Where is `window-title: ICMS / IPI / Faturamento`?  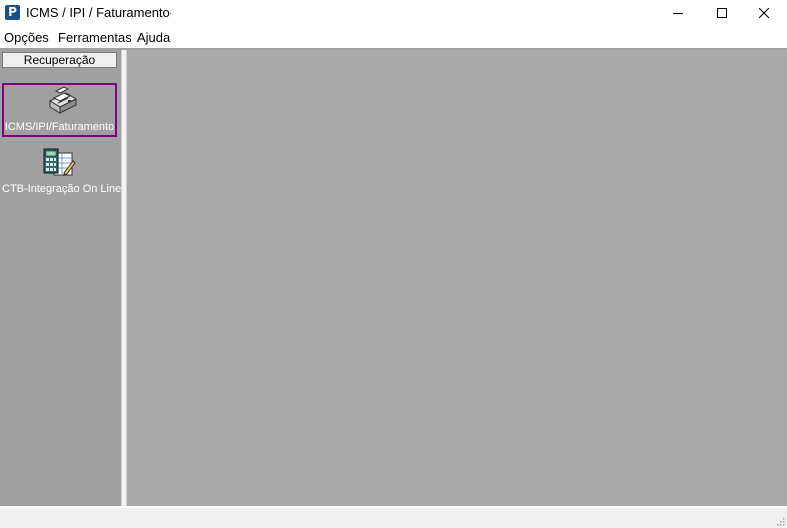
window-title: ICMS / IPI / Faturamento is located at coordinates (98, 12).